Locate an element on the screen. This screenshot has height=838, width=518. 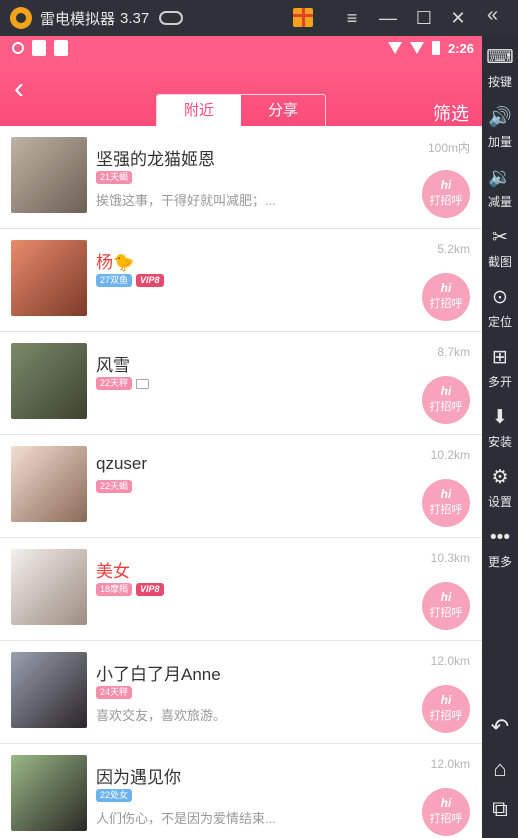
name-emoji-icon: 🐤 is located at coordinates (124, 262).